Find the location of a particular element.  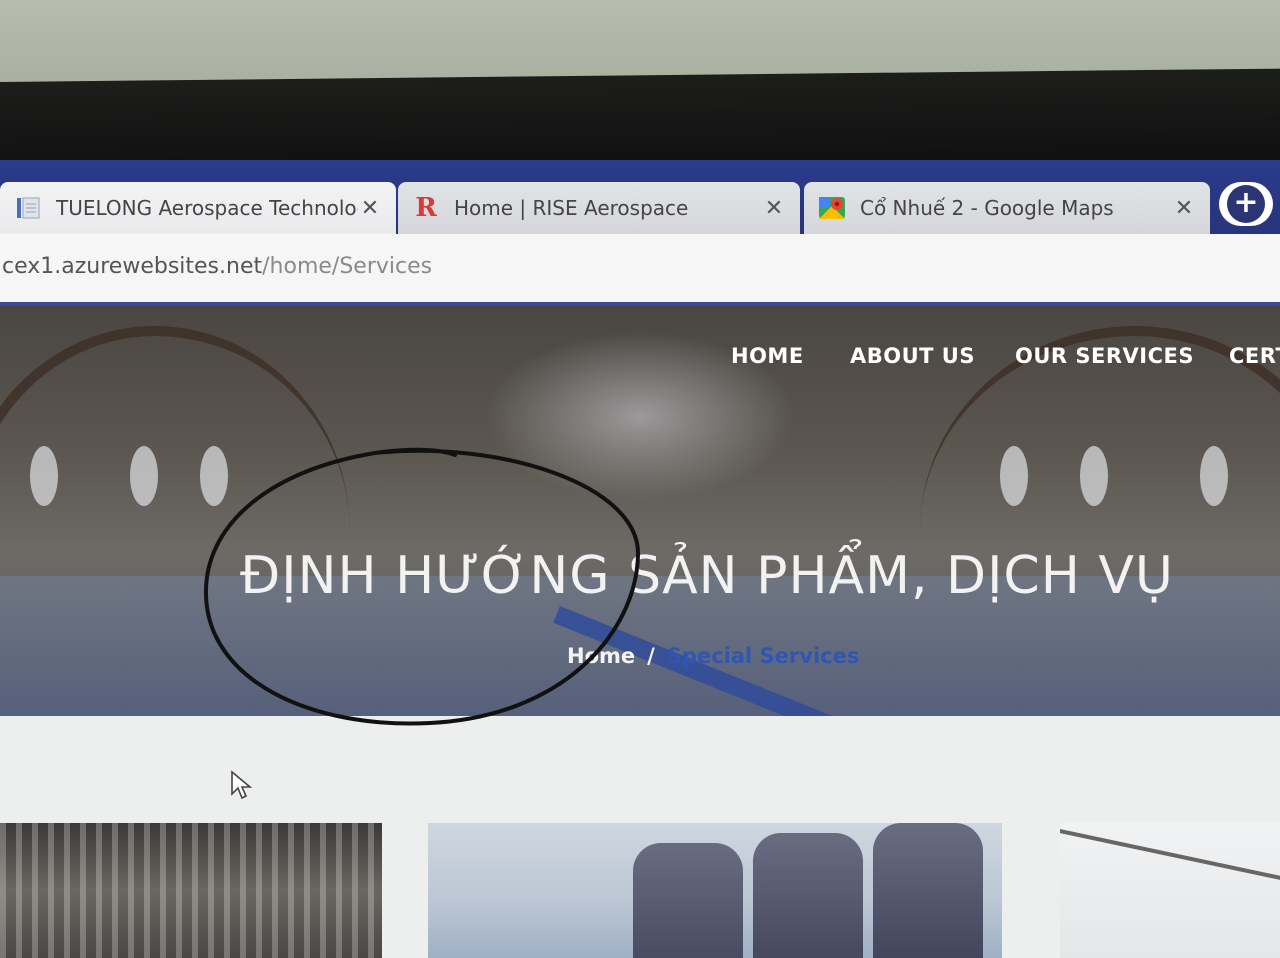

tab-rise-aerospace: R Home | RISE Aerospace ✕ is located at coordinates (599, 208).